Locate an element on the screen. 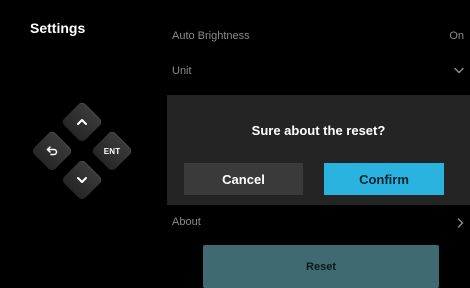 This screenshot has height=288, width=470. chevron-up-icon is located at coordinates (82, 122).